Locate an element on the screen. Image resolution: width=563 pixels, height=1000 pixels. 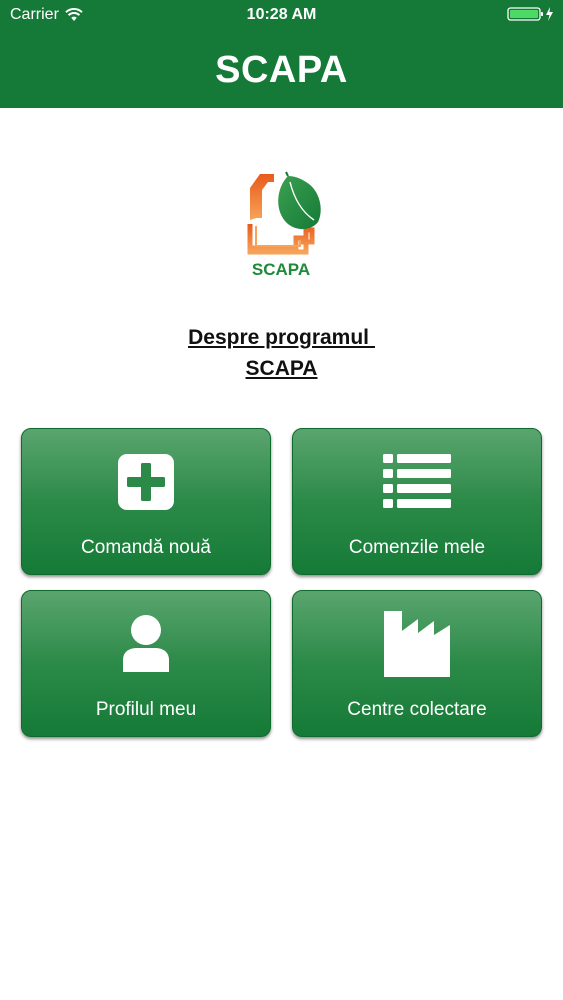
status-time: 10:28 AM is located at coordinates (281, 14).